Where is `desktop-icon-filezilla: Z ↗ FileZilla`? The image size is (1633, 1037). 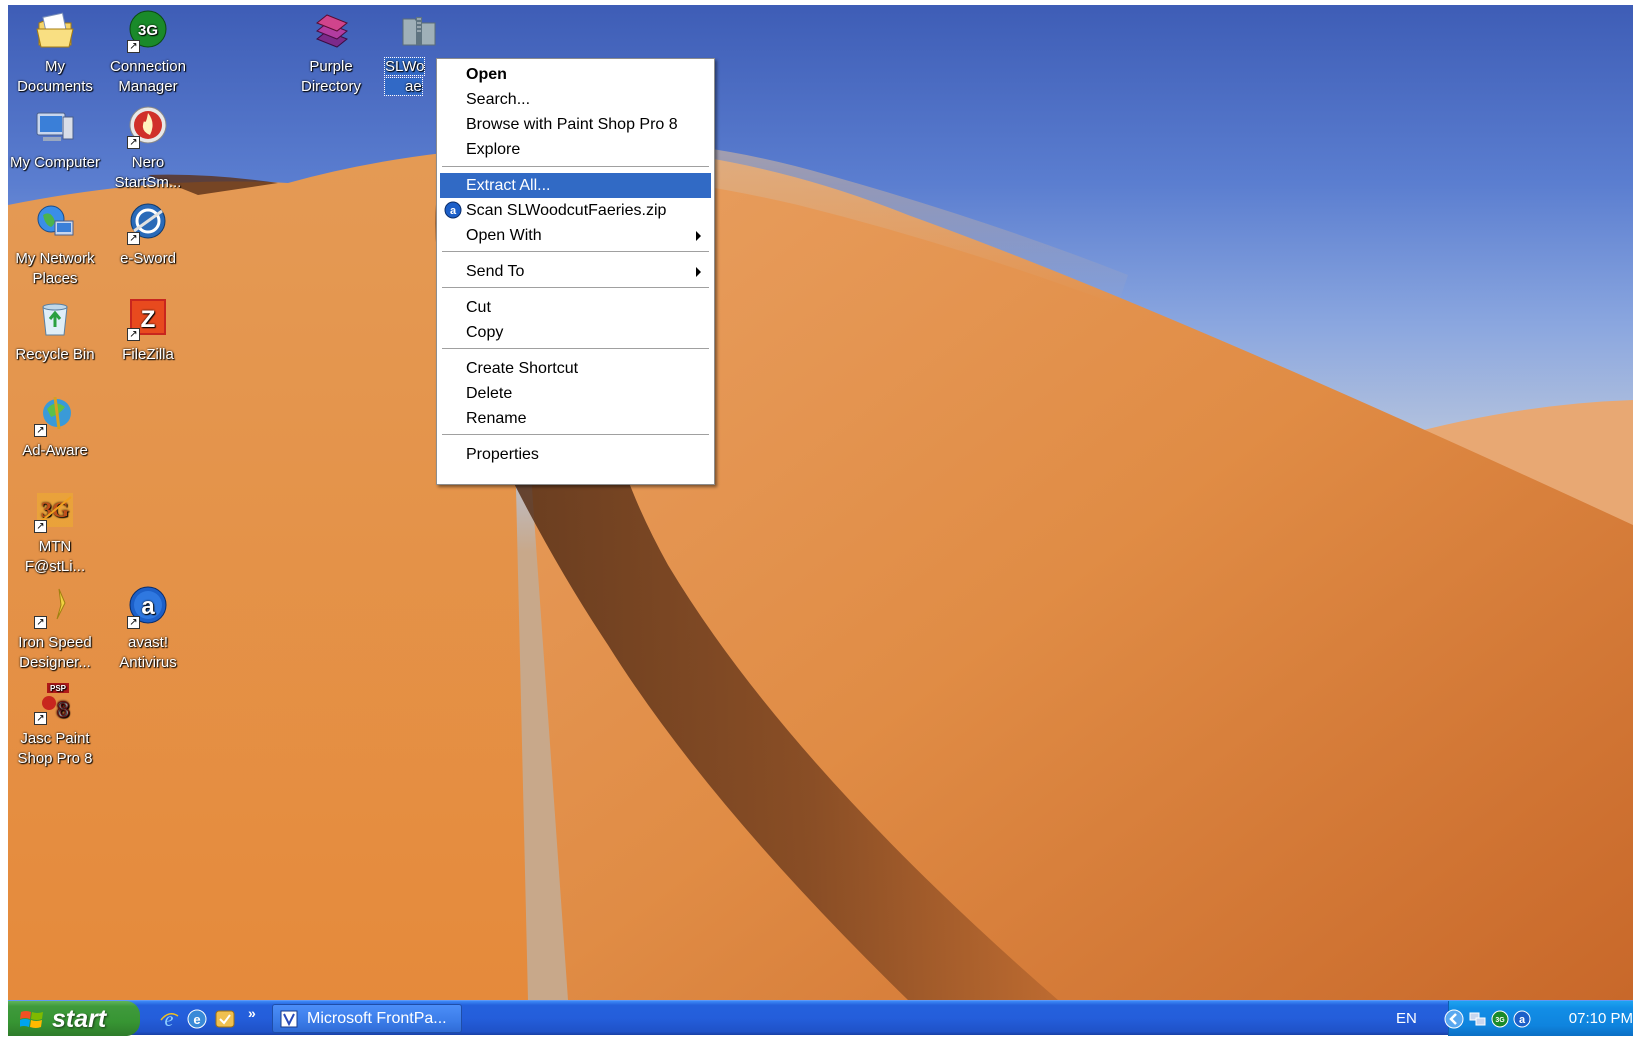 desktop-icon-filezilla: Z ↗ FileZilla is located at coordinates (148, 331).